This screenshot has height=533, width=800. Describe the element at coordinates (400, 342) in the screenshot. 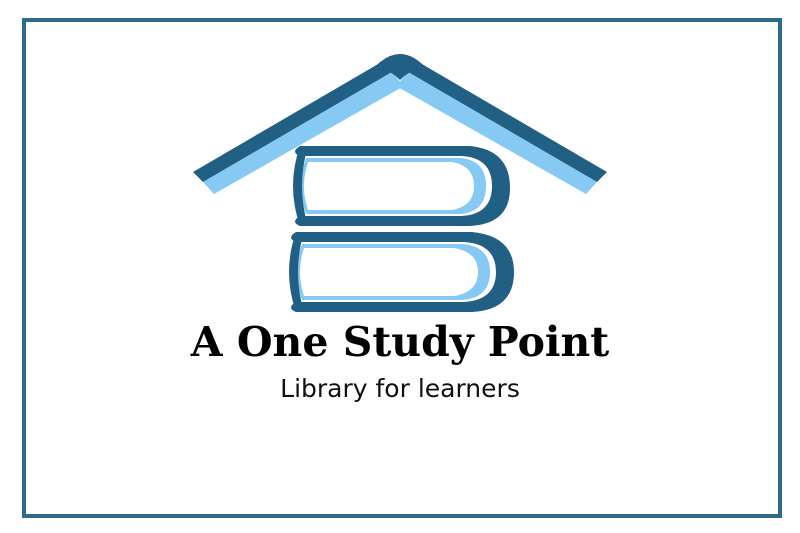

I see `brand-title: A One Study Point` at that location.